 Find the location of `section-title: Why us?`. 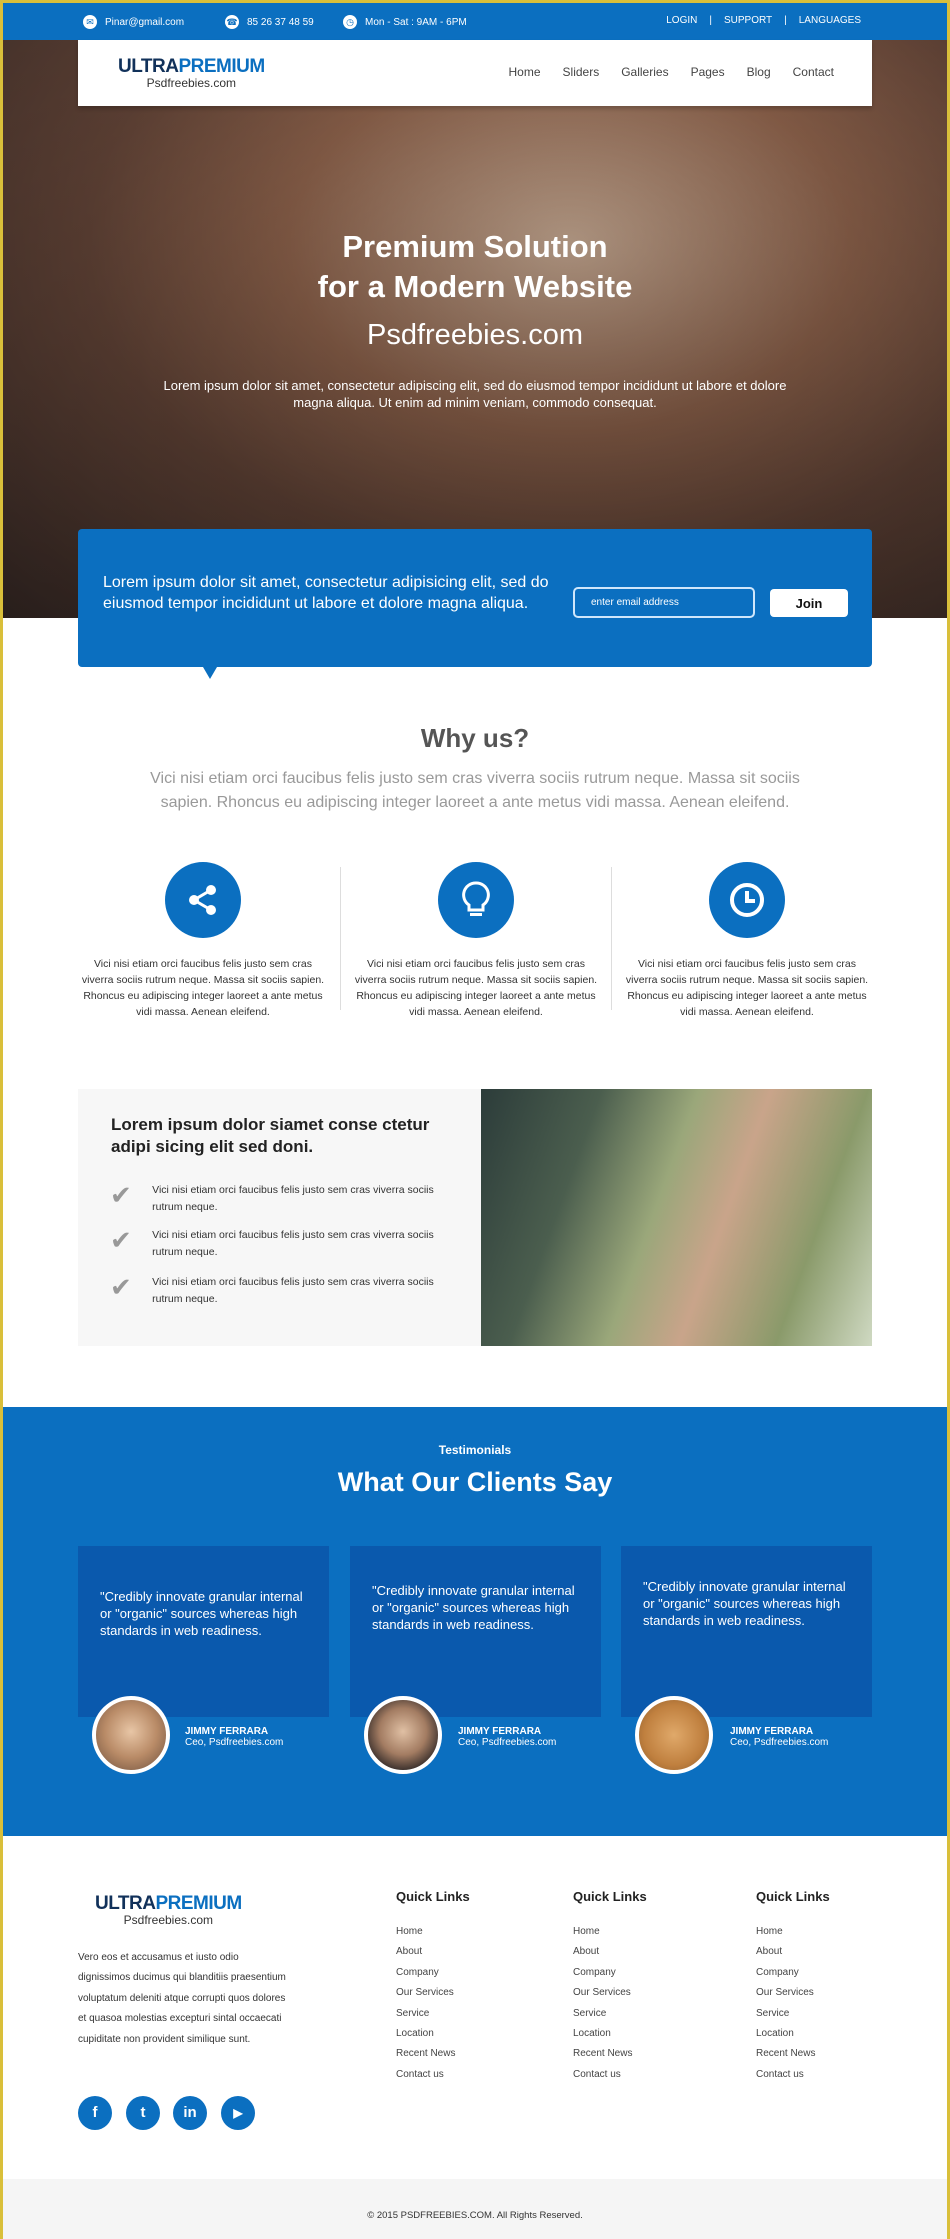

section-title: Why us? is located at coordinates (475, 738).